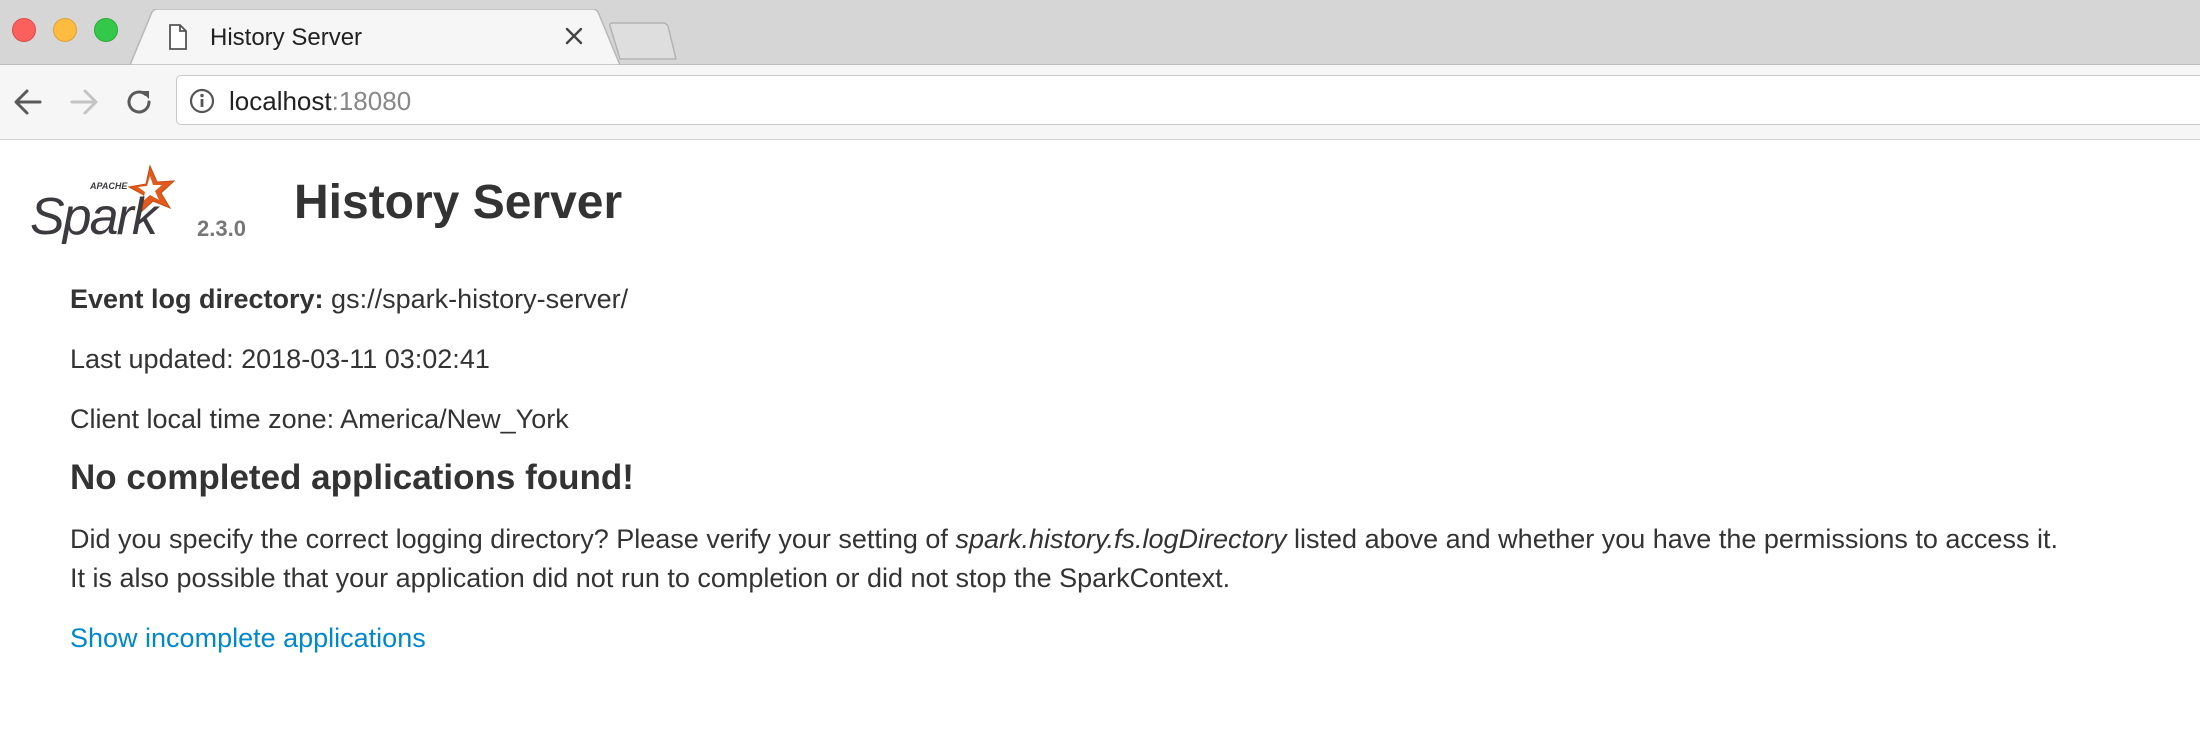 The width and height of the screenshot is (2200, 756). I want to click on forward-arrow-icon, so click(84, 102).